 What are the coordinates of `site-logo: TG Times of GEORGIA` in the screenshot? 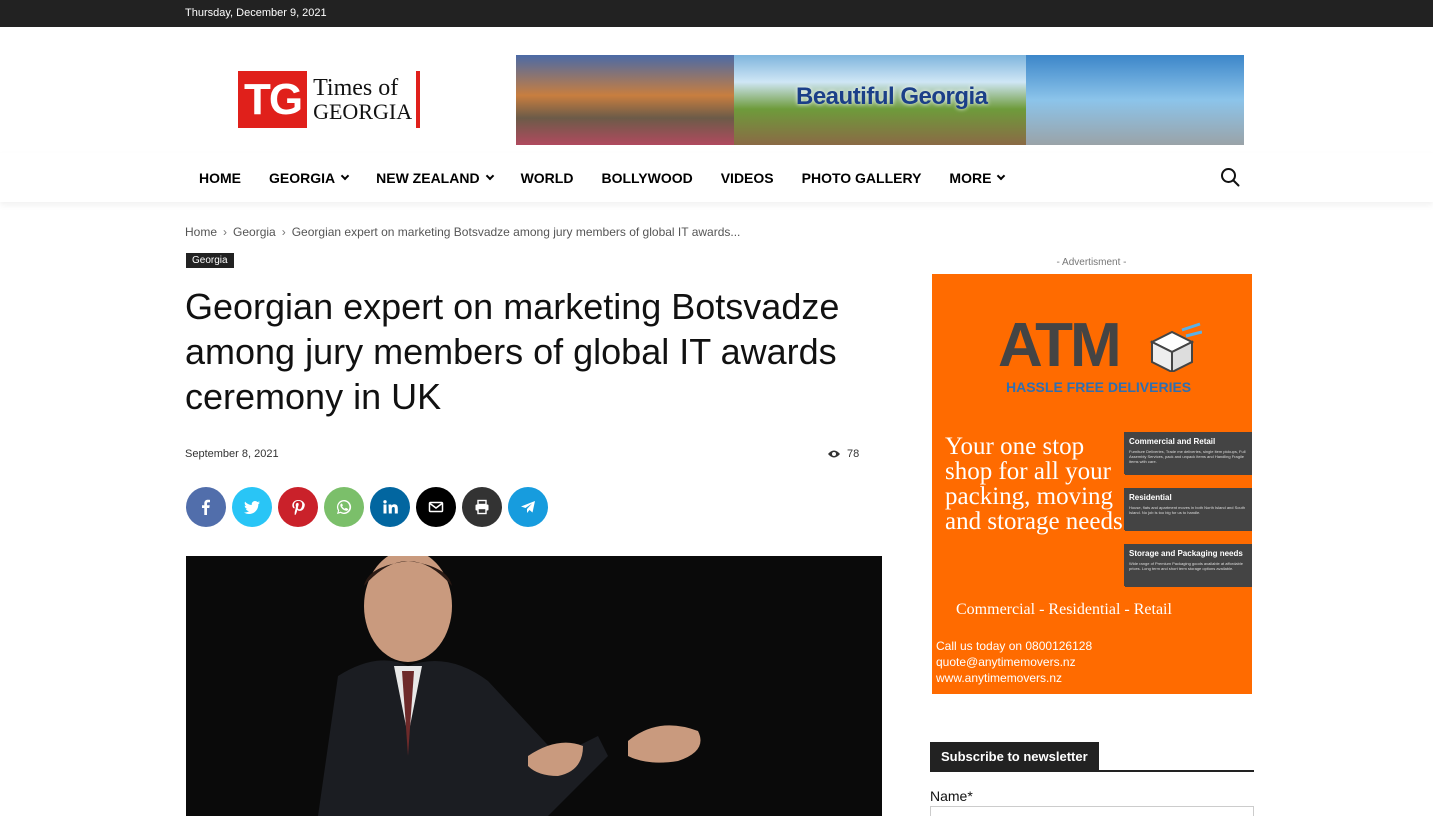 It's located at (347, 99).